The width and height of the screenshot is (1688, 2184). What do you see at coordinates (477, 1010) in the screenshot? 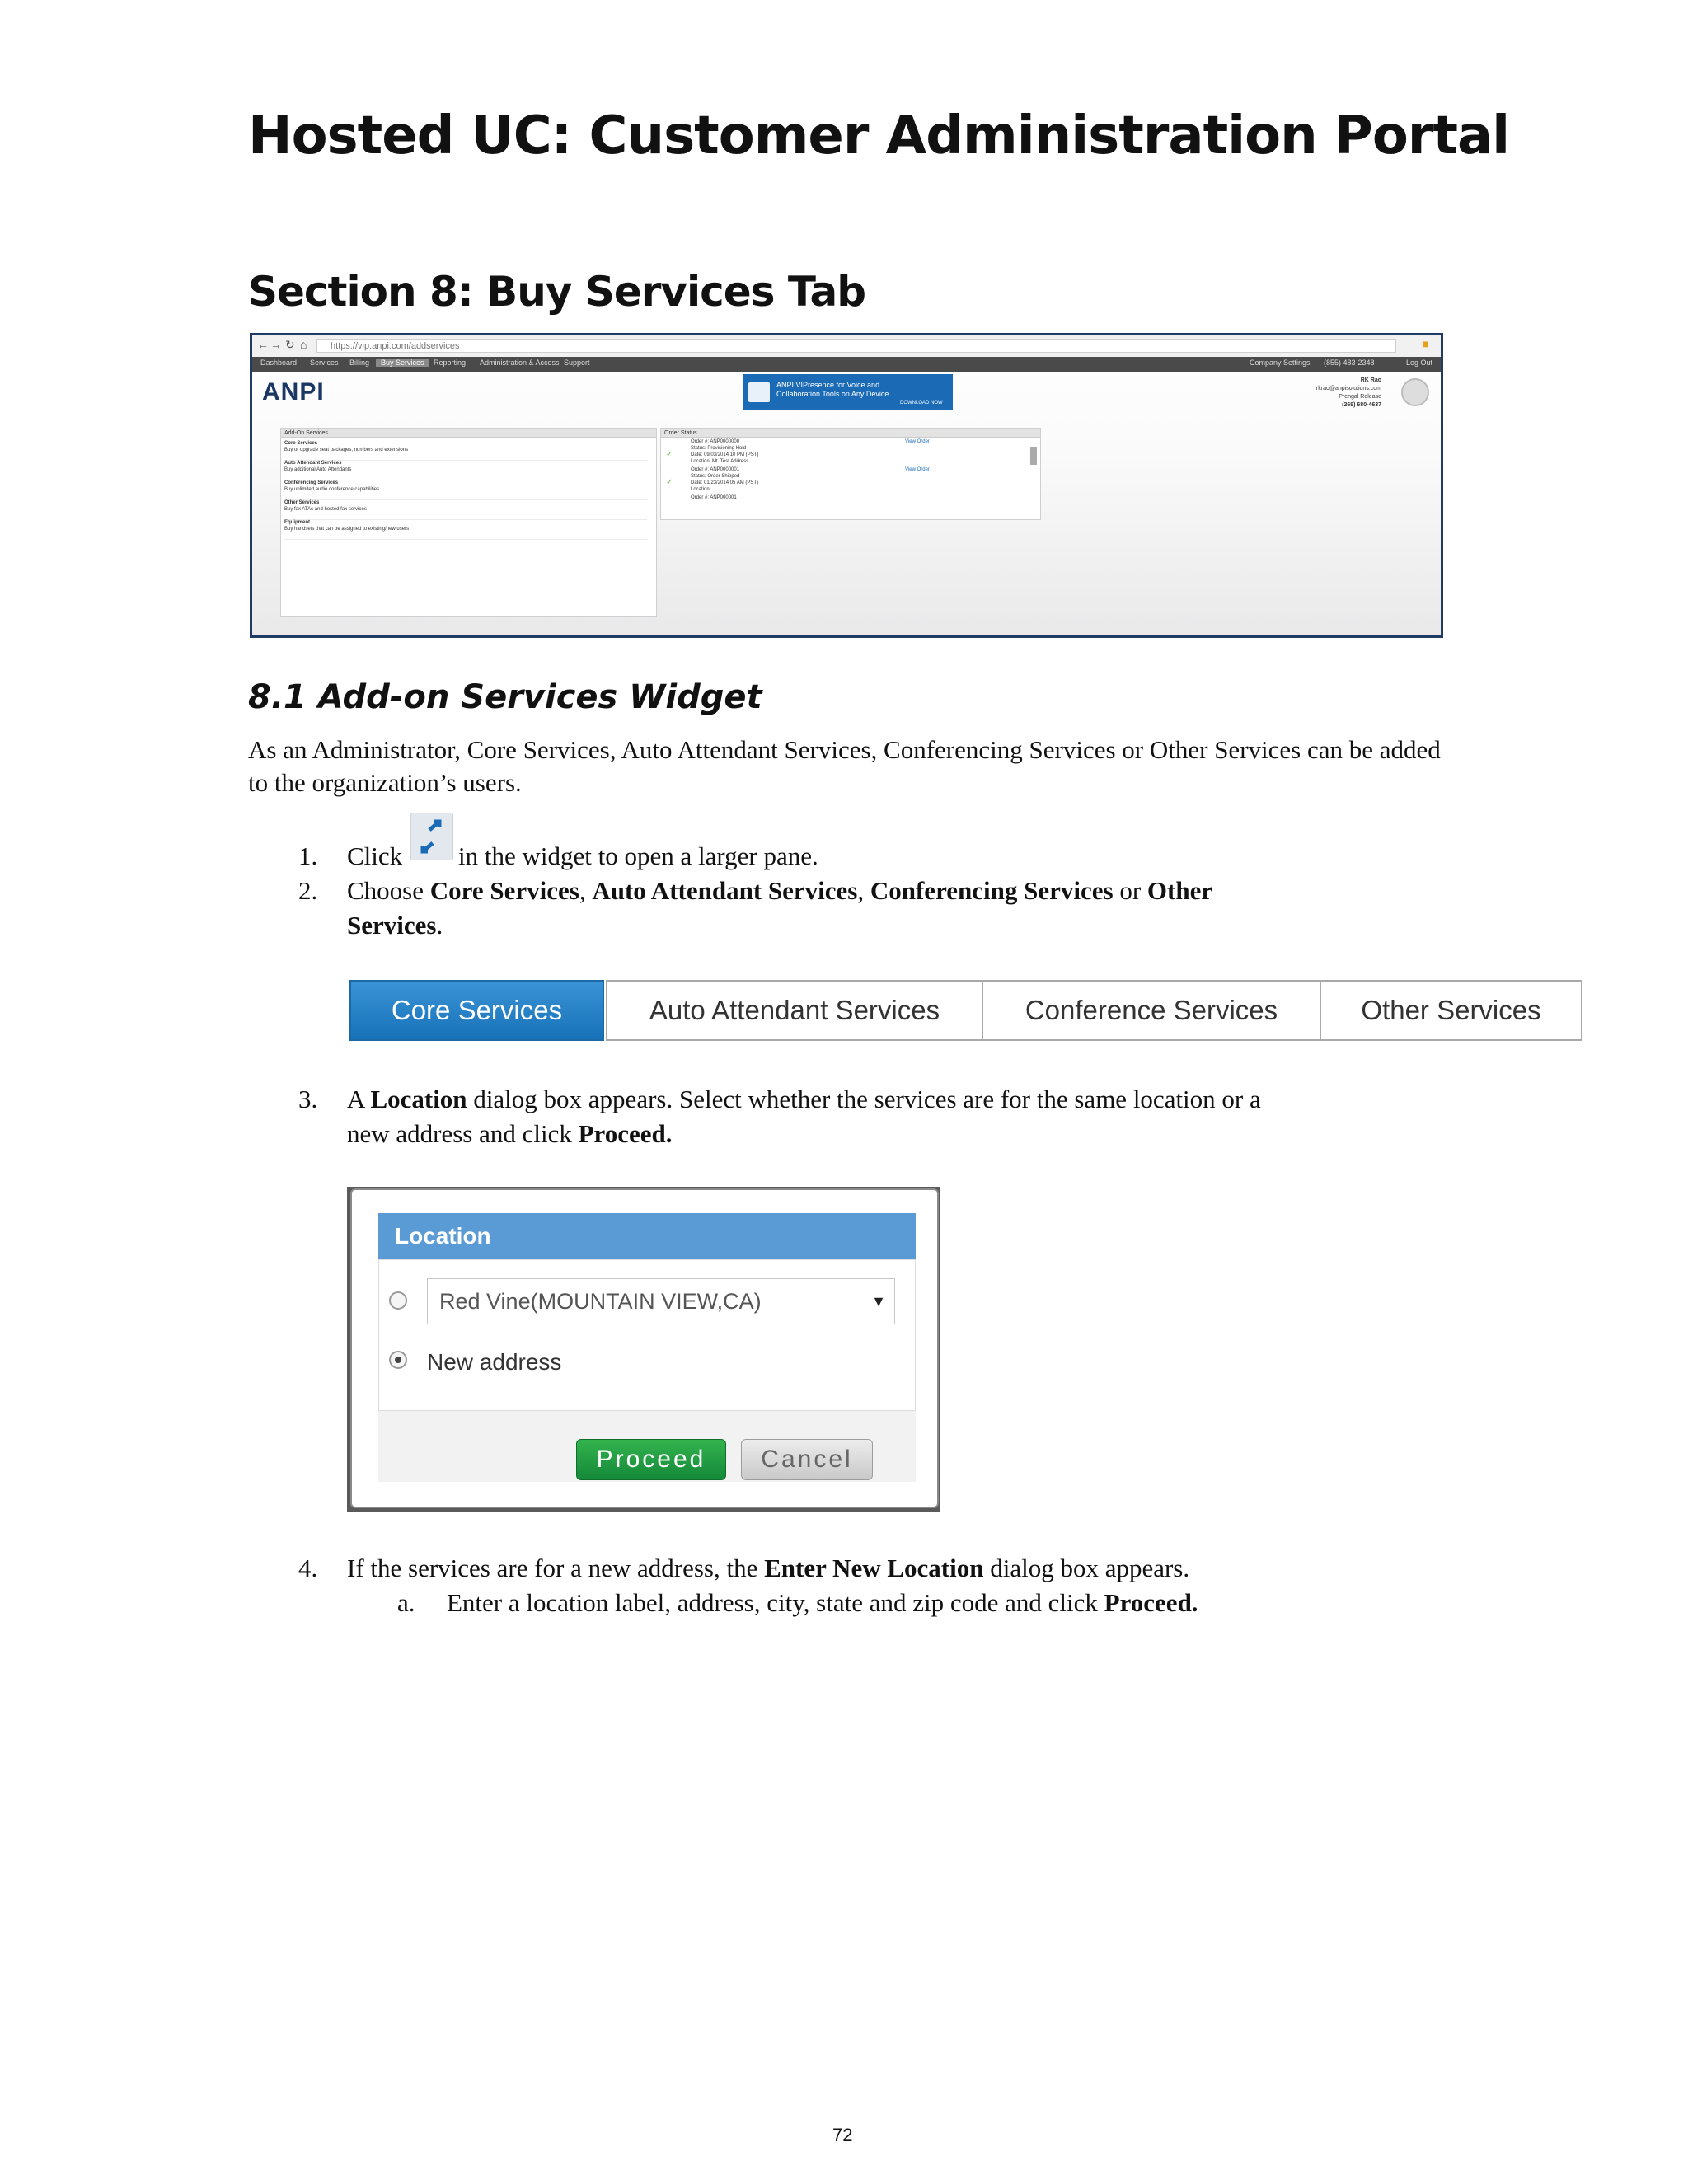
I see `tab-core-services: Core Services` at bounding box center [477, 1010].